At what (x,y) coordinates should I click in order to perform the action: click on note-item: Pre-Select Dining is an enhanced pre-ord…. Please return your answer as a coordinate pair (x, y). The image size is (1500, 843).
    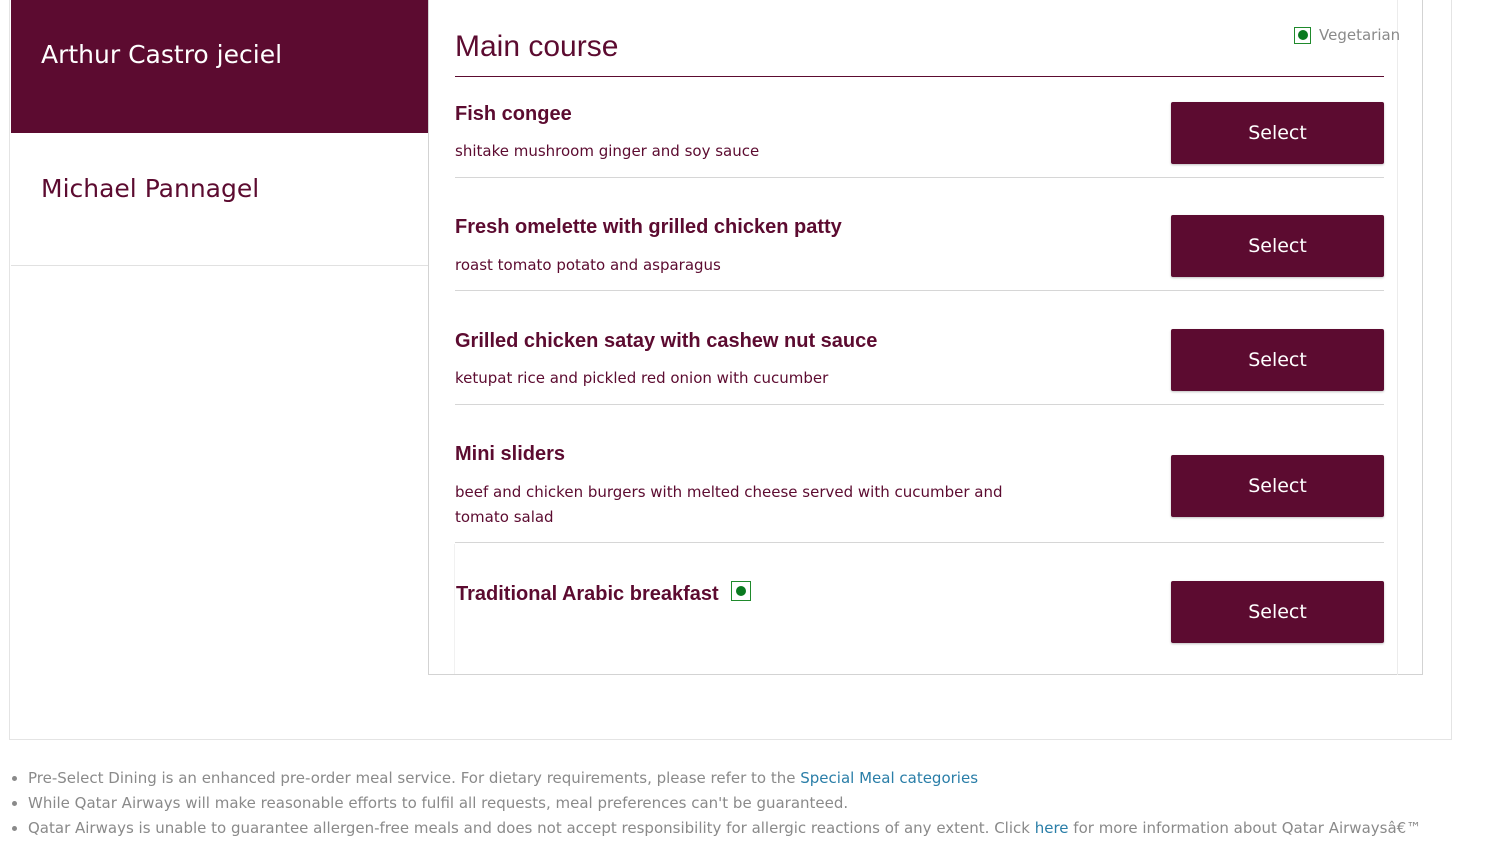
    Looking at the image, I should click on (724, 778).